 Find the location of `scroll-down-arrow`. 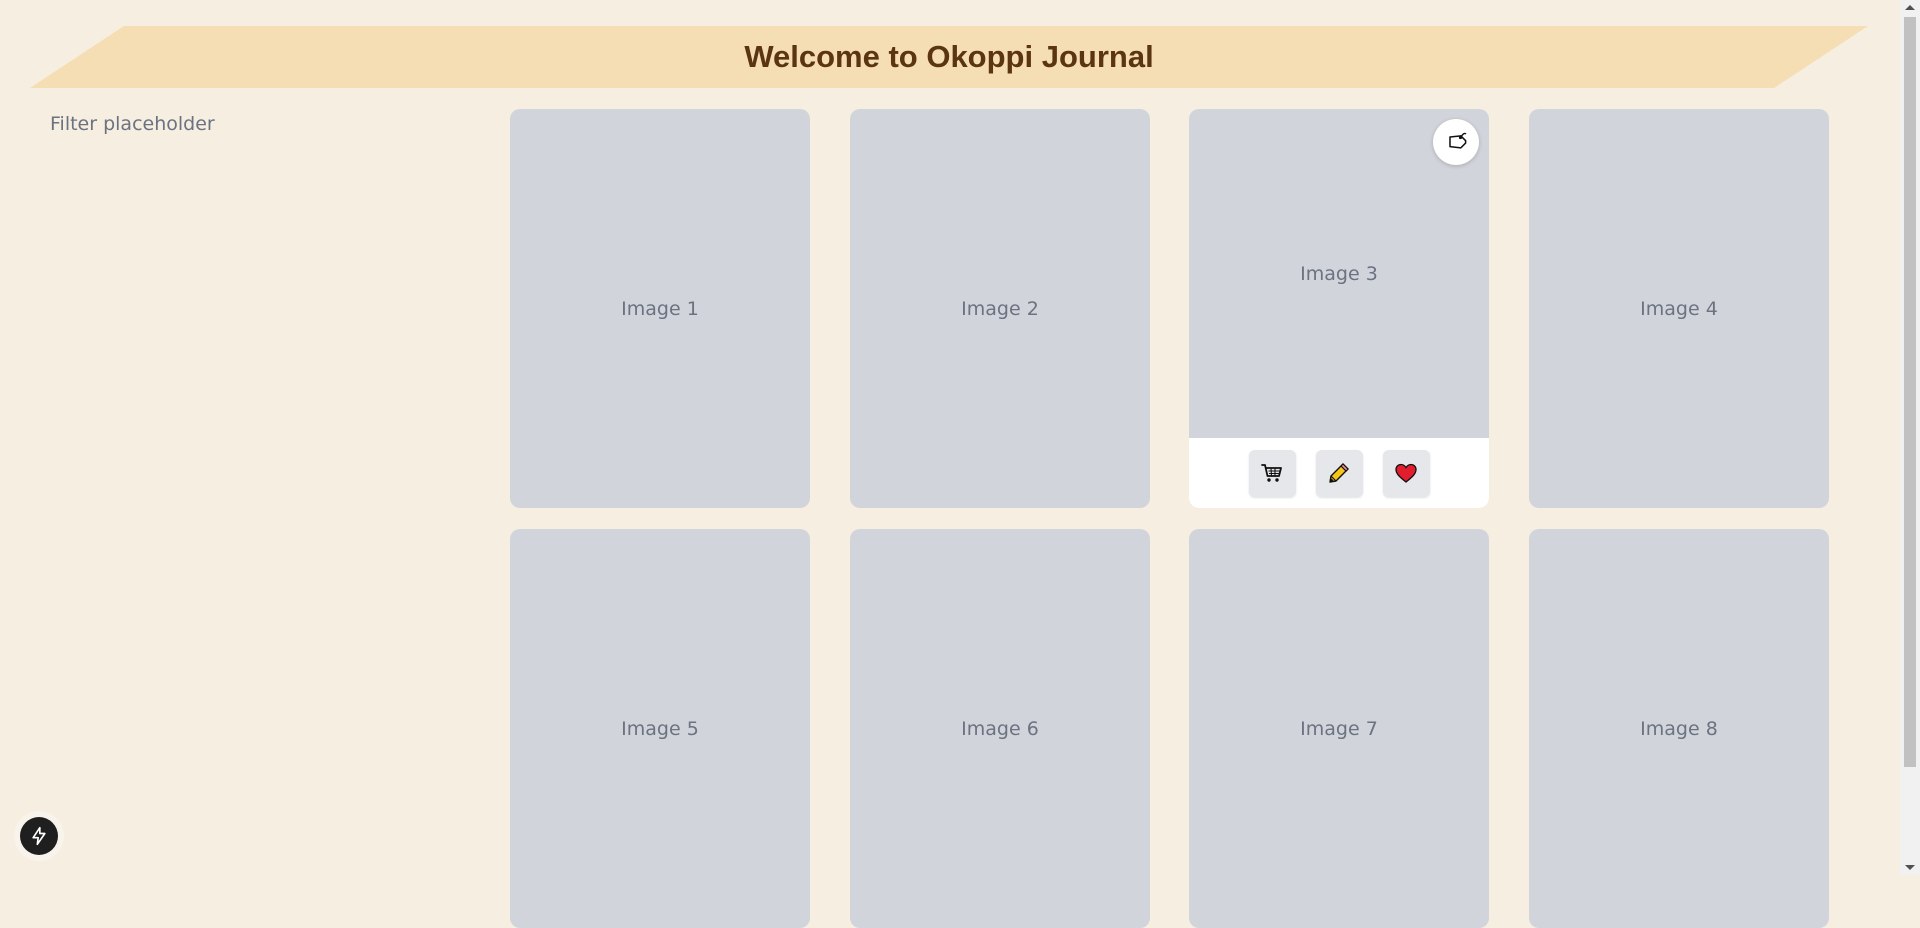

scroll-down-arrow is located at coordinates (1910, 867).